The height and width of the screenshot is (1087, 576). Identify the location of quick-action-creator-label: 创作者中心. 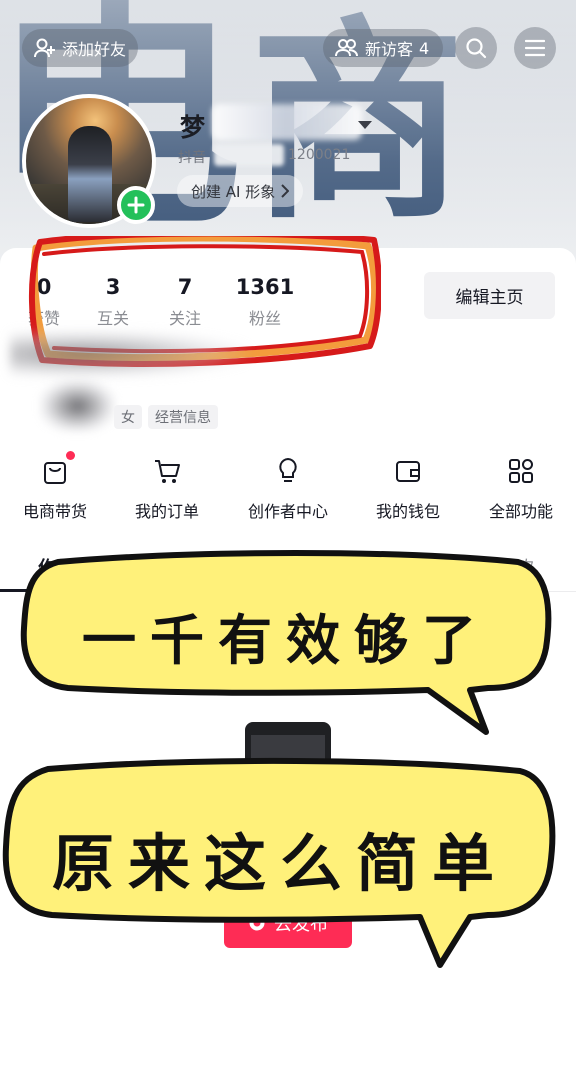
(287, 511).